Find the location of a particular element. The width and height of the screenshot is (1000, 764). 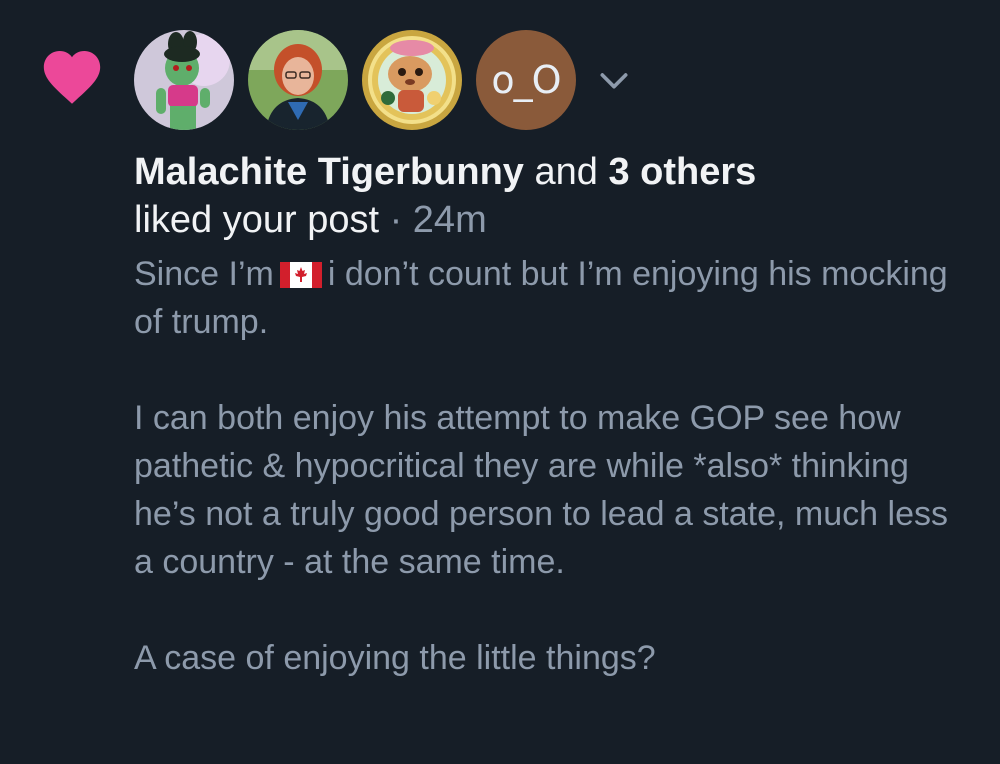

timestamp: 24m is located at coordinates (449, 220).